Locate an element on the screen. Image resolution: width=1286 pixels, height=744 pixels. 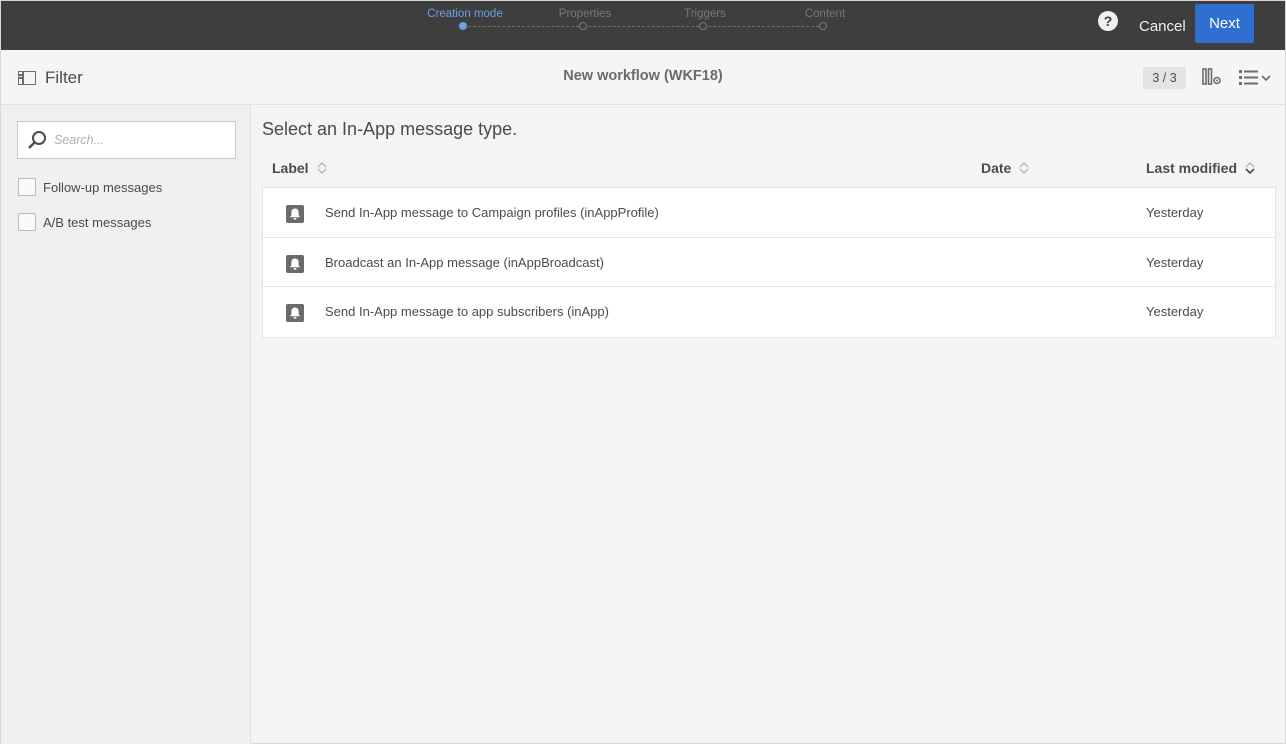
list-view-icon is located at coordinates (1255, 78).